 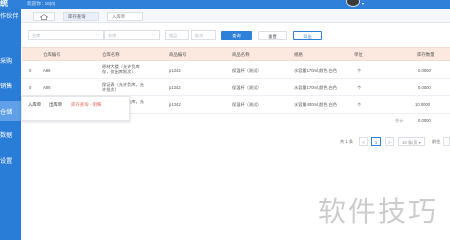 What do you see at coordinates (363, 3) in the screenshot?
I see `user-menu-chevron-icon: ▾` at bounding box center [363, 3].